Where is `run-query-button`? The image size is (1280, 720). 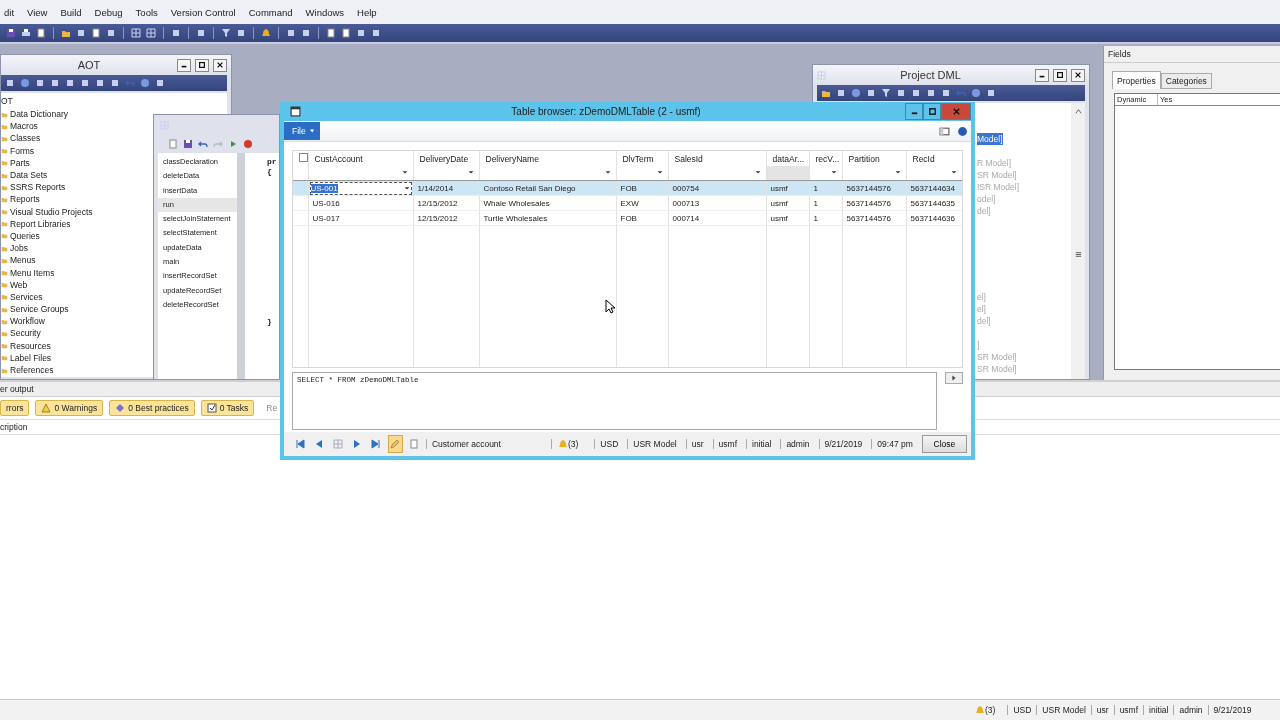 run-query-button is located at coordinates (954, 378).